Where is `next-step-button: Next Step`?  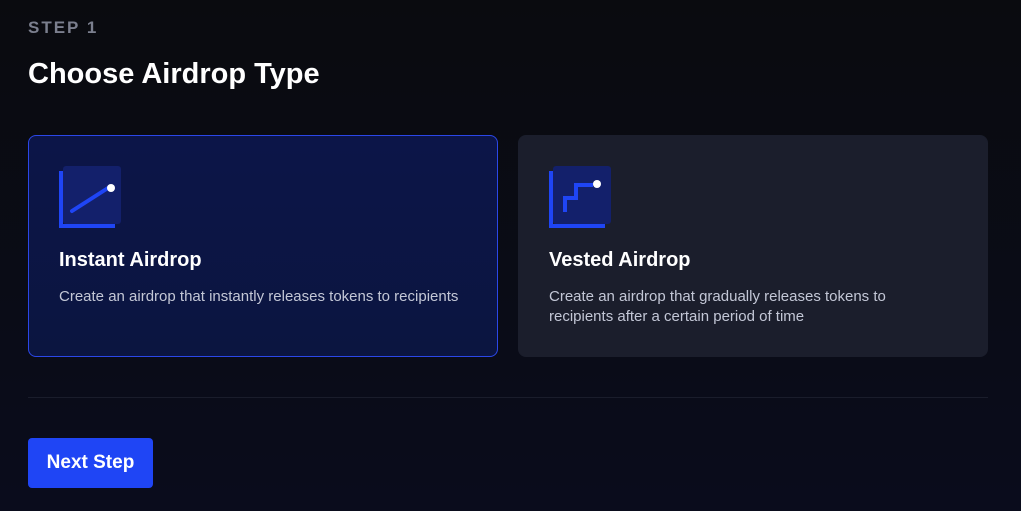
next-step-button: Next Step is located at coordinates (90, 463).